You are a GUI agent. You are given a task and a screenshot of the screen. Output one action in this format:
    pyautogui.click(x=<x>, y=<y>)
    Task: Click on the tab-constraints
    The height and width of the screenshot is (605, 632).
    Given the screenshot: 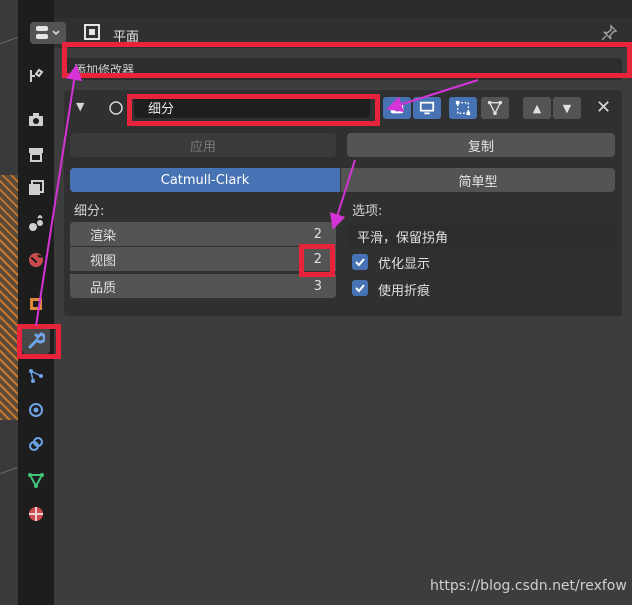 What is the action you would take?
    pyautogui.click(x=36, y=444)
    